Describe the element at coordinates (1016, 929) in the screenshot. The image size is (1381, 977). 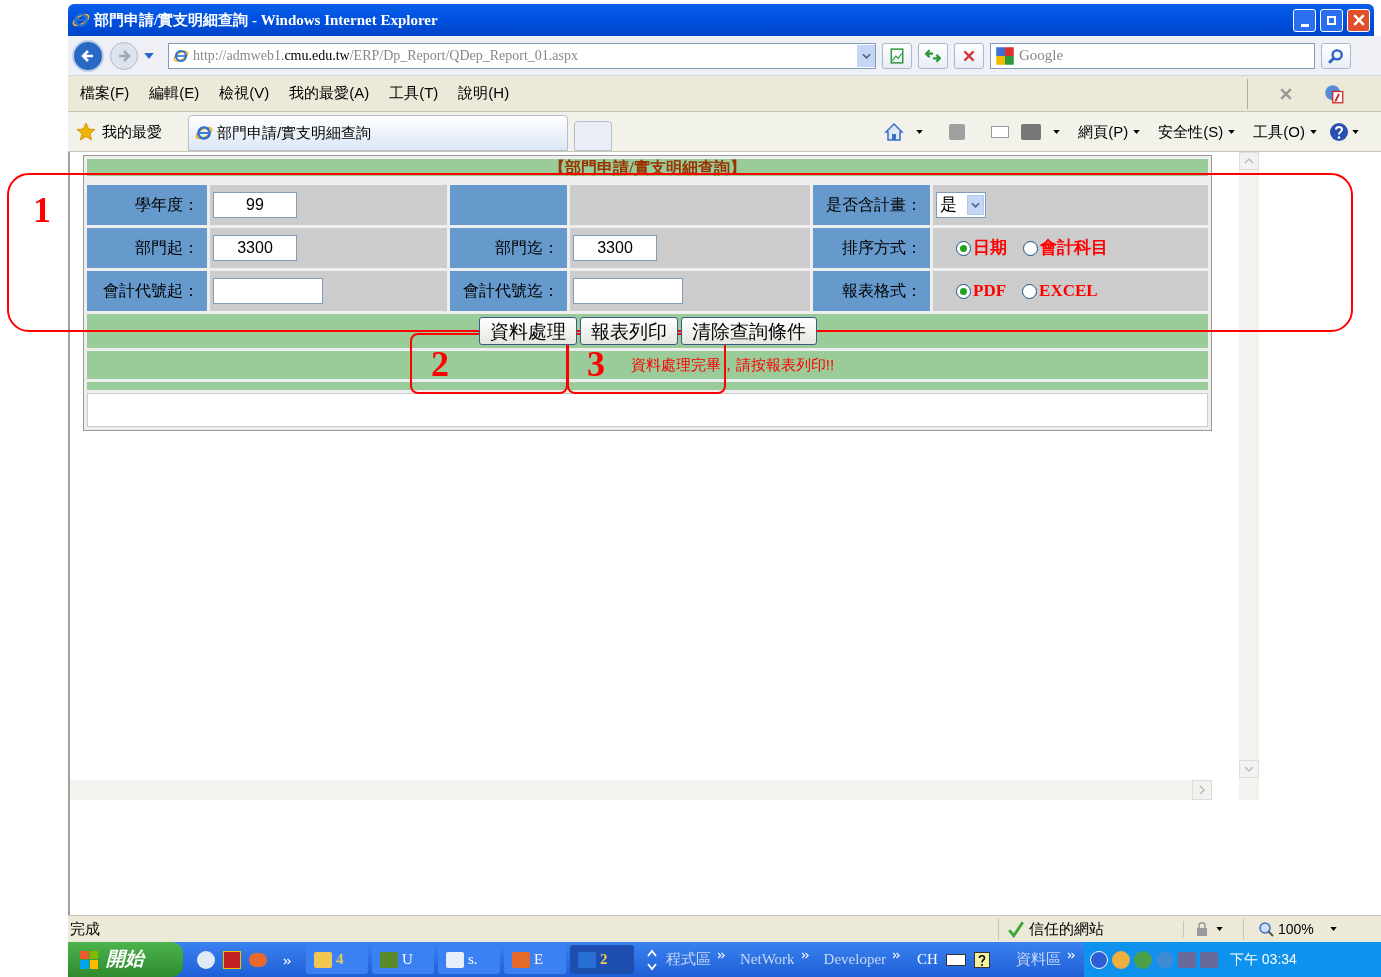
I see `checkmark-icon` at that location.